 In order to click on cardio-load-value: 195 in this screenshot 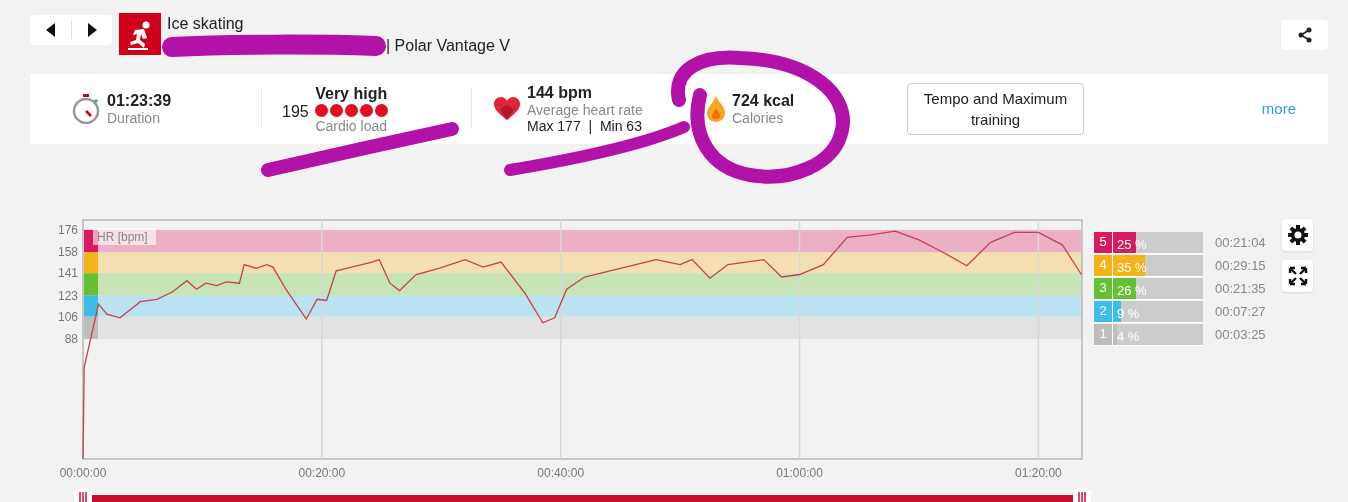, I will do `click(295, 112)`.